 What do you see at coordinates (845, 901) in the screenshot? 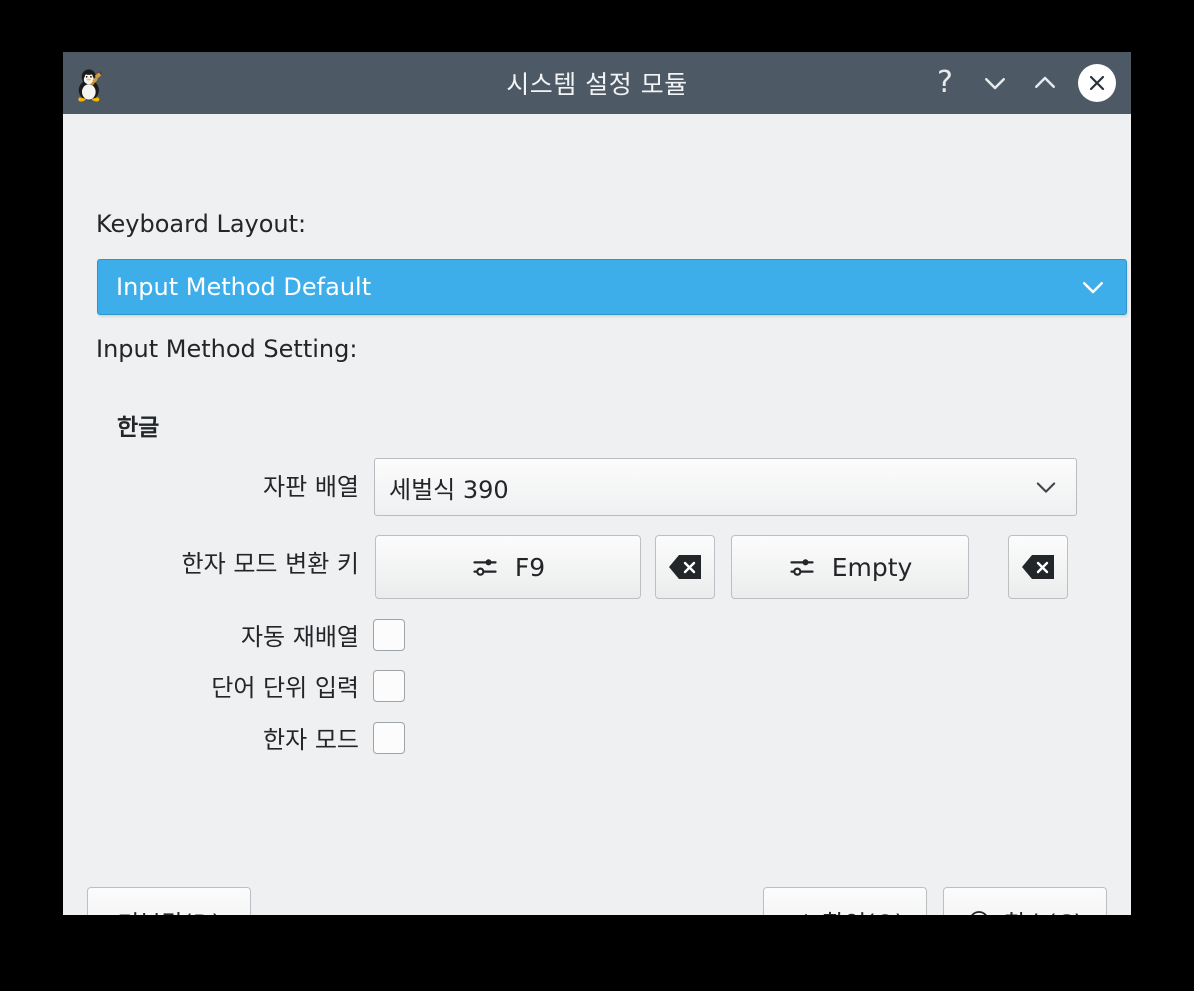
I see `ok-button: 확인(O)` at bounding box center [845, 901].